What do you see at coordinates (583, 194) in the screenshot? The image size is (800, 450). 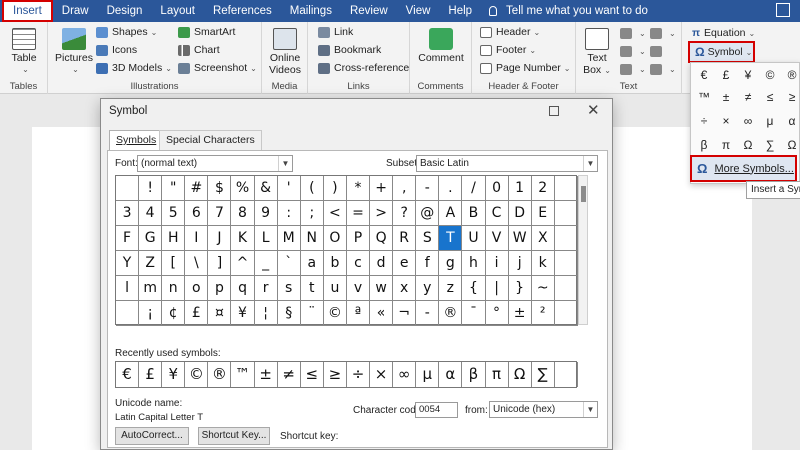 I see `scrollbar-thumb` at bounding box center [583, 194].